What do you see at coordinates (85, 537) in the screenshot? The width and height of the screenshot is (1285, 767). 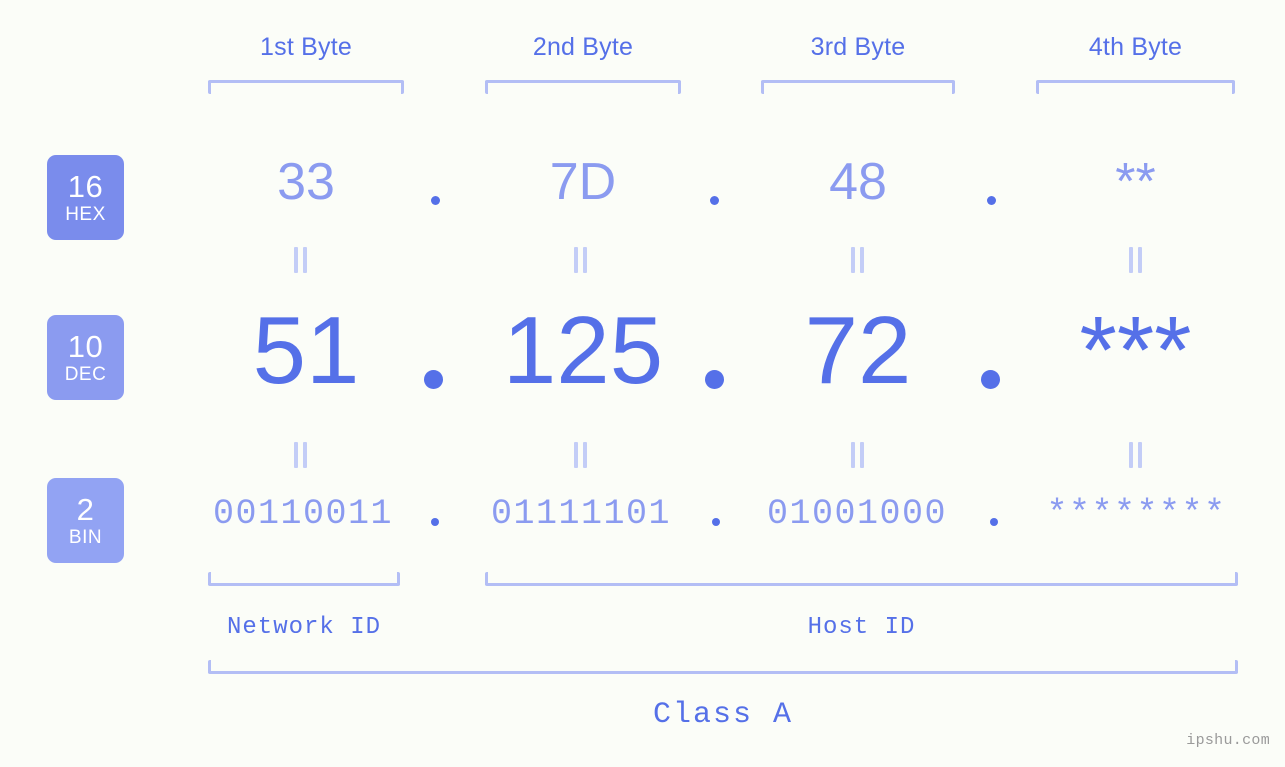 I see `radix-badge-bin-name: BIN` at bounding box center [85, 537].